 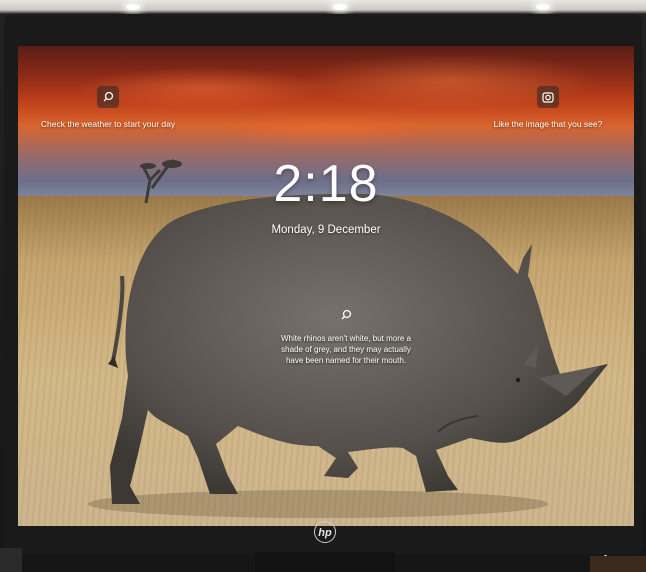 I want to click on lock-screen-date: Monday, 9 December, so click(x=326, y=230).